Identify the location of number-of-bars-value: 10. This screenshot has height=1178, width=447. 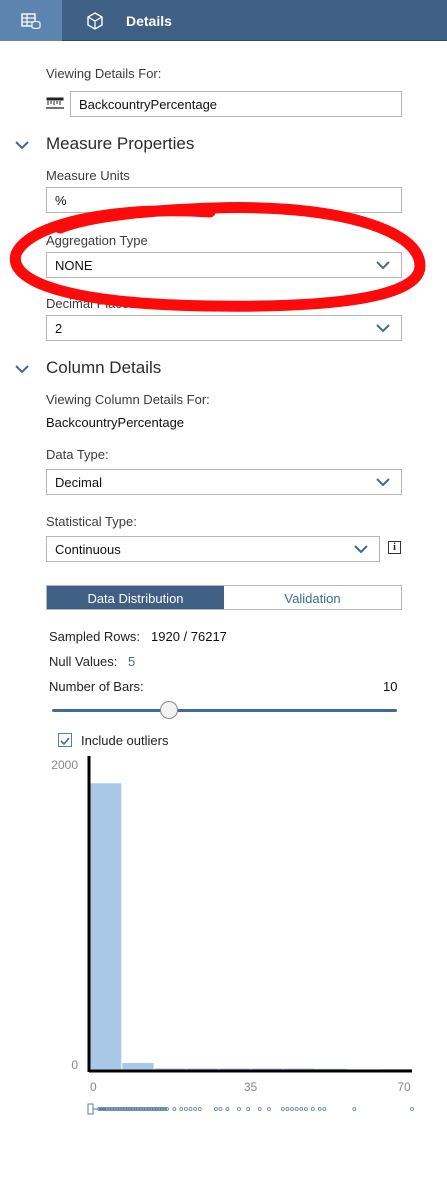
(390, 686).